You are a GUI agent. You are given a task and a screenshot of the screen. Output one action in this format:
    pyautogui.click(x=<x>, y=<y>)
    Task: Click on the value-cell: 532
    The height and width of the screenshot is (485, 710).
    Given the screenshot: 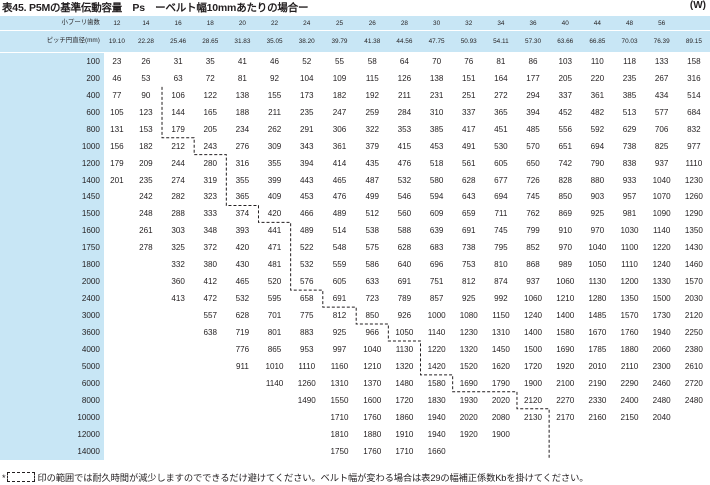 What is the action you would take?
    pyautogui.click(x=306, y=265)
    